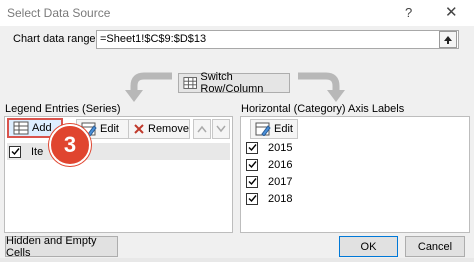 The image size is (474, 262). Describe the element at coordinates (118, 151) in the screenshot. I see `series-list-item: Ite` at that location.